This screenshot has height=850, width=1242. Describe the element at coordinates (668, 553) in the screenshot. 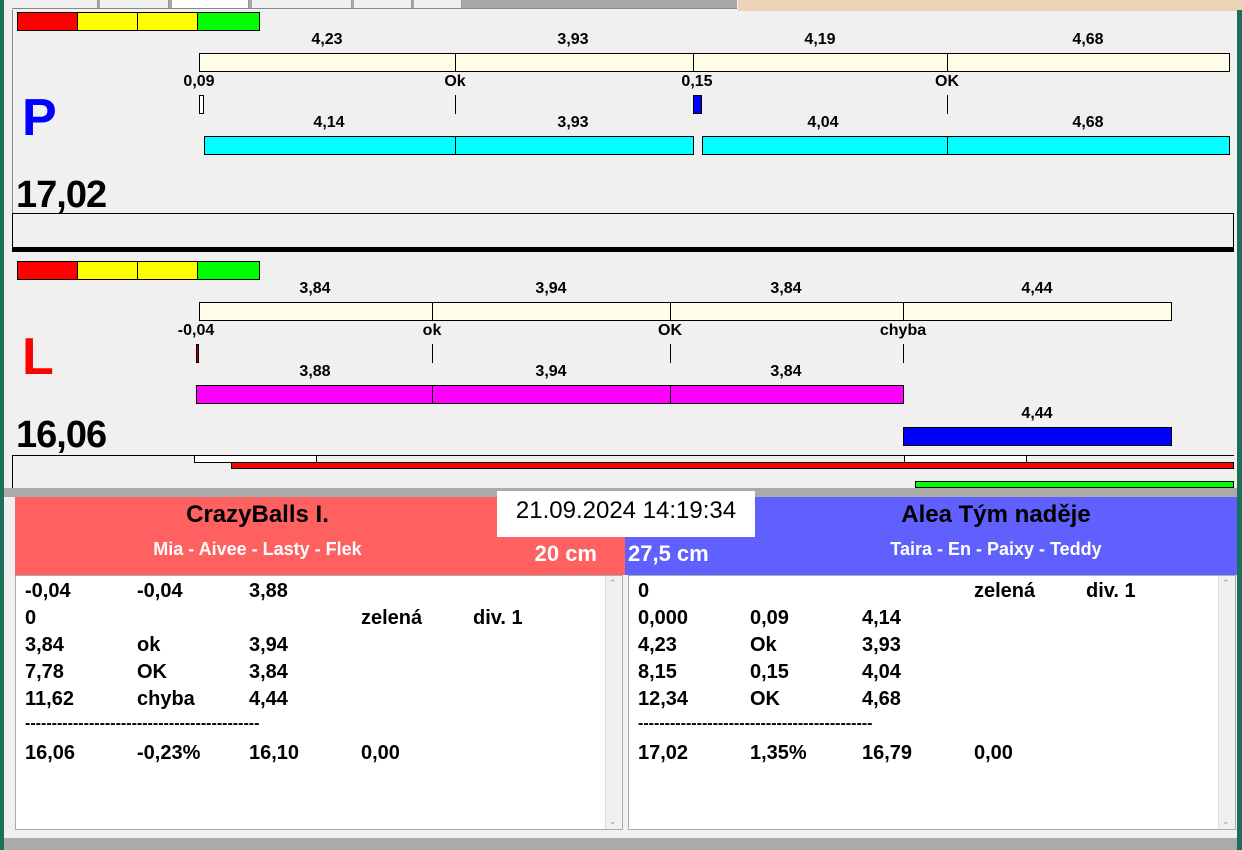

I see `right-team-distance: 27,5 cm` at that location.